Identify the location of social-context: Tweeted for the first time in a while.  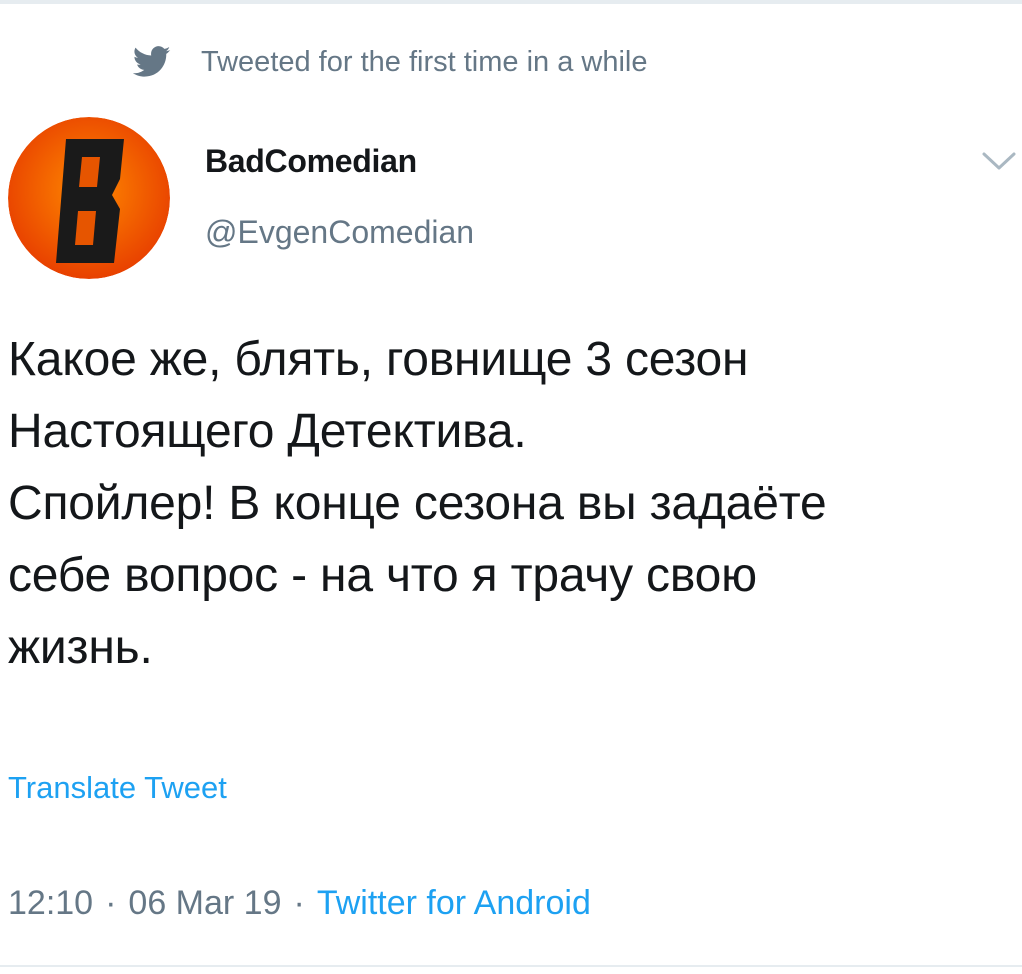
(390, 62).